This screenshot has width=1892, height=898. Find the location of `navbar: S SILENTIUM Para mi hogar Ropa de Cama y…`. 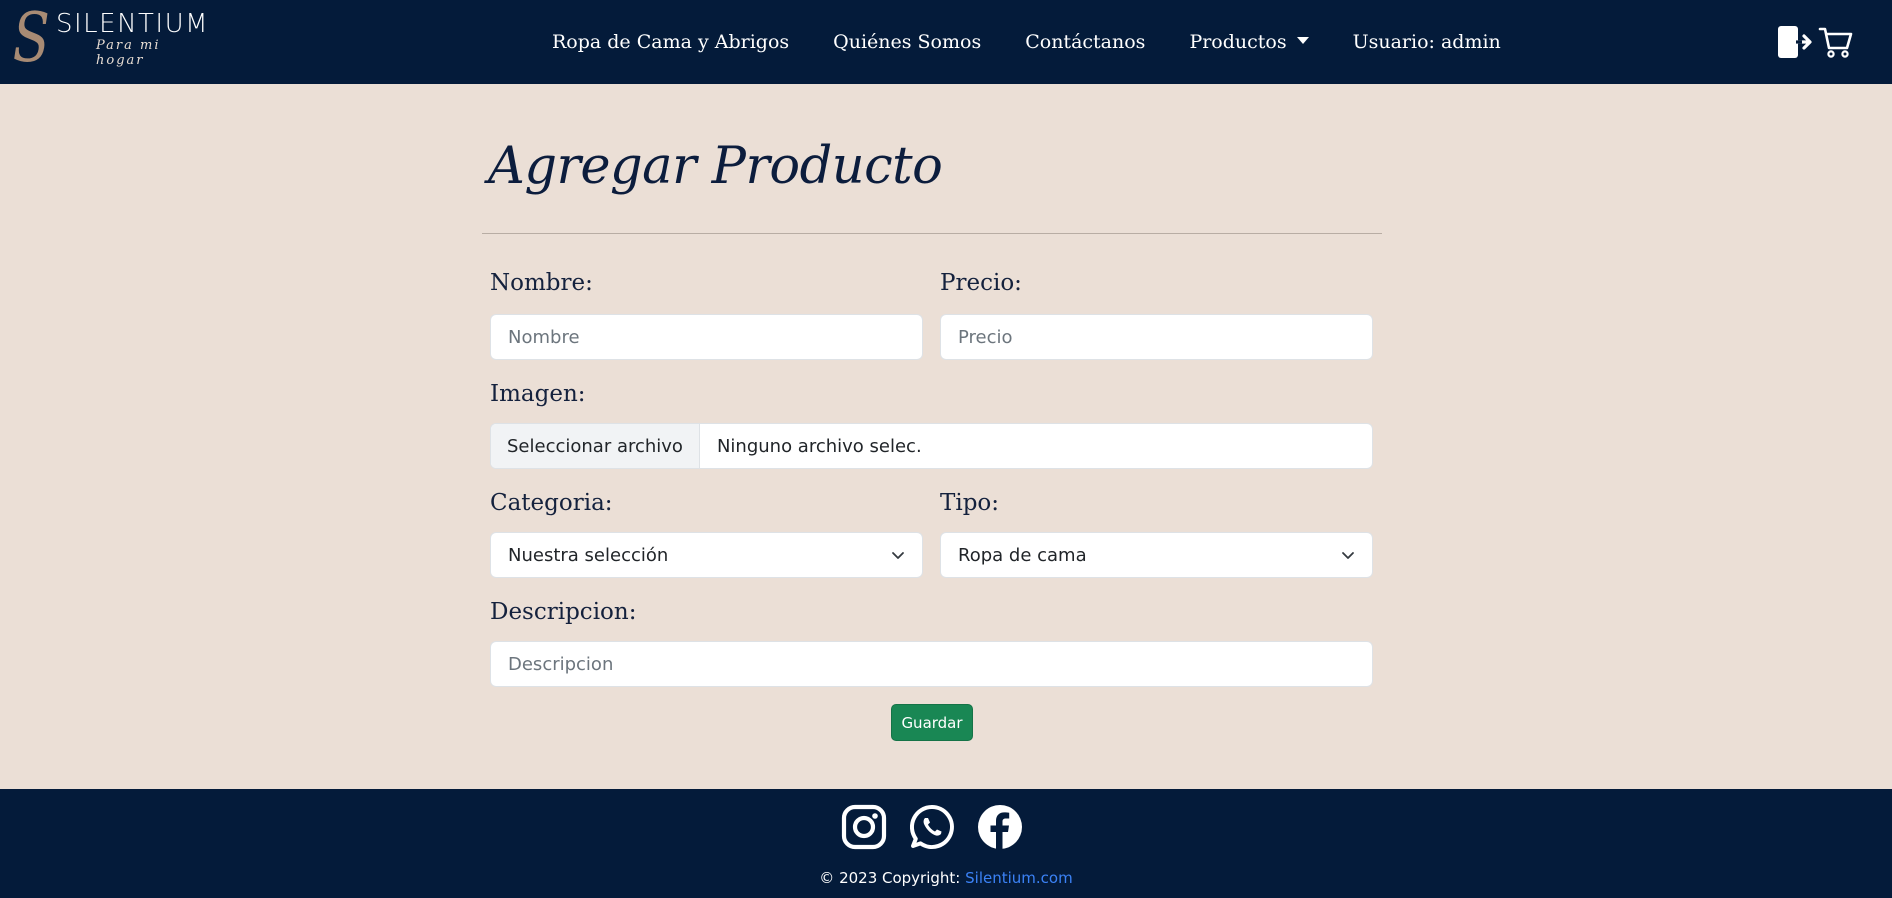

navbar: S SILENTIUM Para mi hogar Ropa de Cama y… is located at coordinates (946, 42).